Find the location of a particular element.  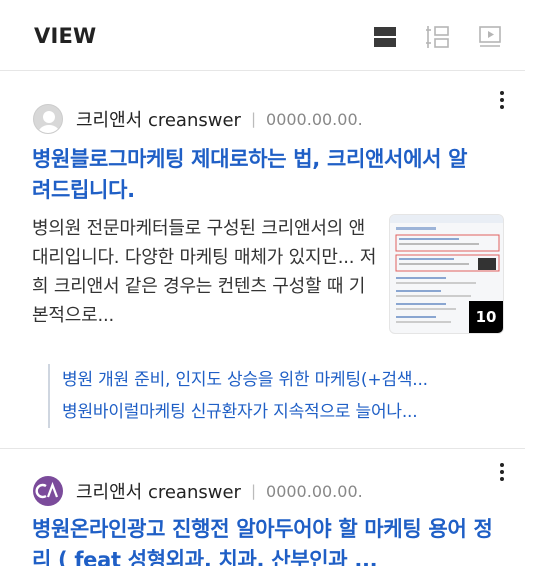

post-title-link: 병원블로그마케팅 제대로하는 법, 크리앤서에서 알려드립니다. is located at coordinates (257, 175).